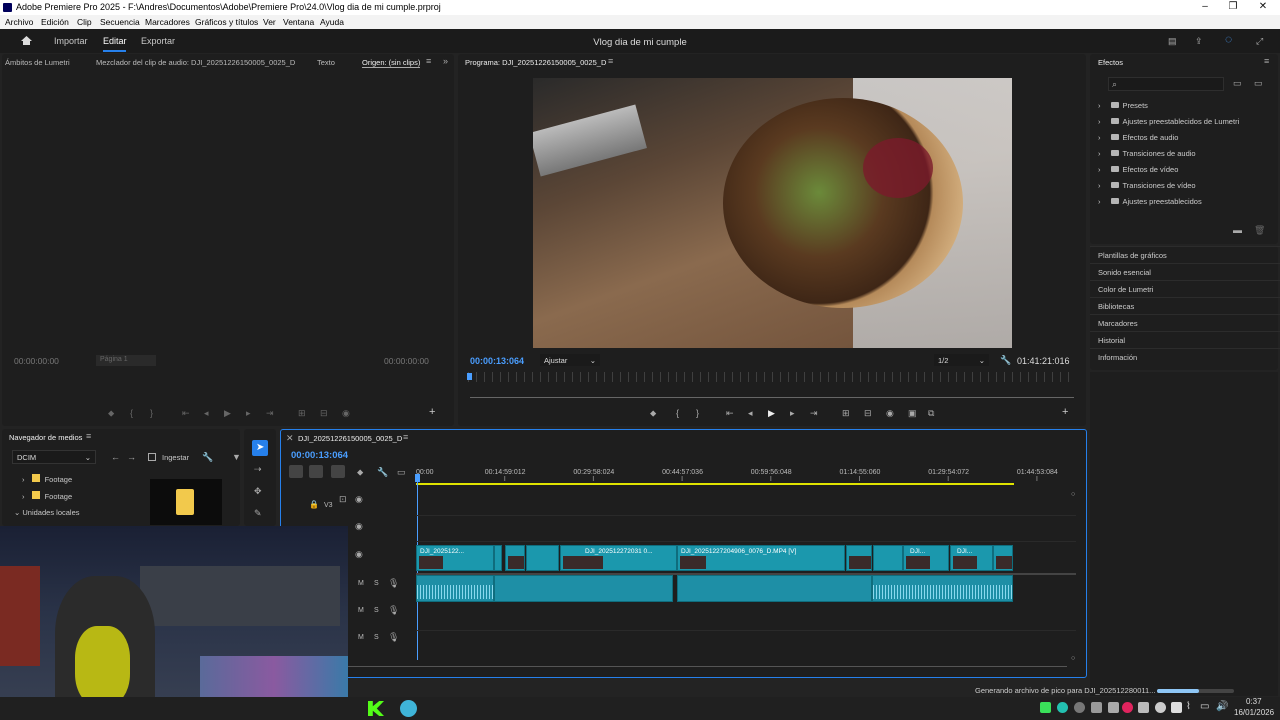  What do you see at coordinates (126, 360) in the screenshot?
I see `page-select: Página 1` at bounding box center [126, 360].